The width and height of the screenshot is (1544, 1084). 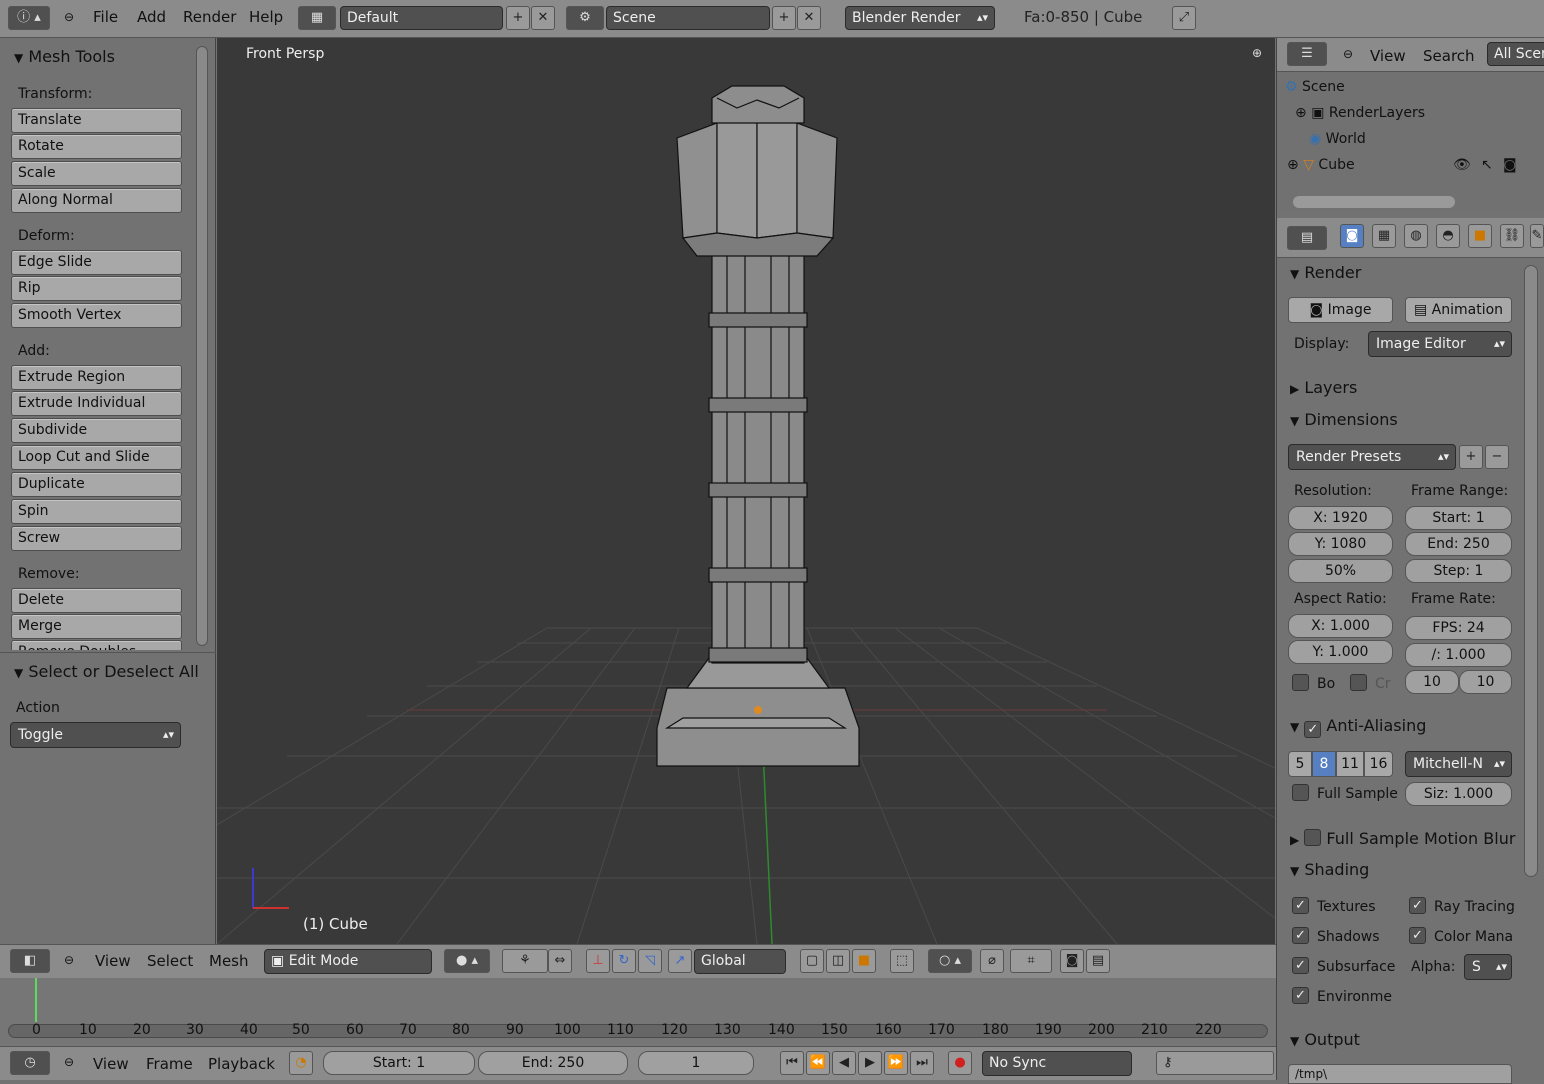 I want to click on properties-scrollbar, so click(x=1531, y=571).